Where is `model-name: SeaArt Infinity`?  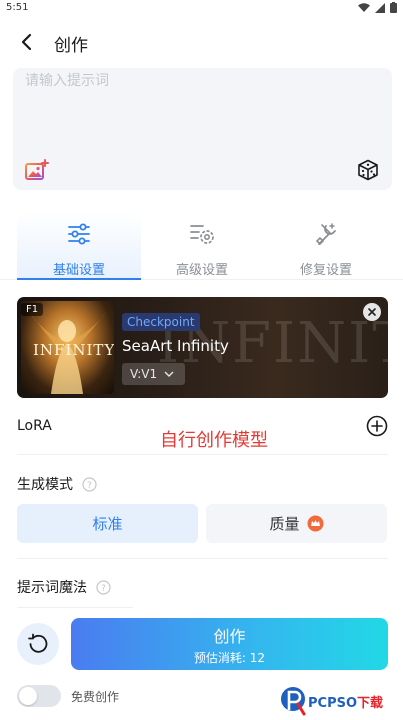
model-name: SeaArt Infinity is located at coordinates (175, 346).